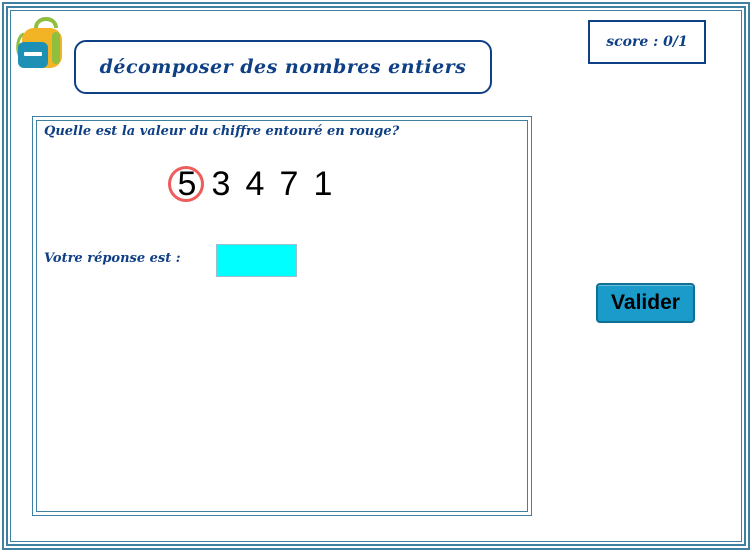 The height and width of the screenshot is (552, 752). I want to click on answer-input, so click(256, 260).